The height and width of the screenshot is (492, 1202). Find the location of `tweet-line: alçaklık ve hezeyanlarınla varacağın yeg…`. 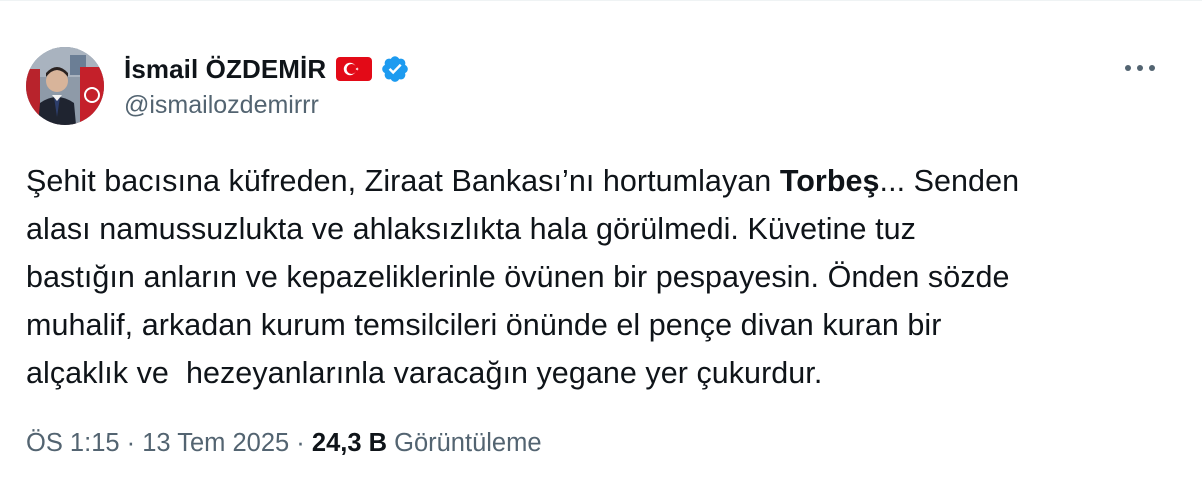

tweet-line: alçaklık ve hezeyanlarınla varacağın yeg… is located at coordinates (424, 373).